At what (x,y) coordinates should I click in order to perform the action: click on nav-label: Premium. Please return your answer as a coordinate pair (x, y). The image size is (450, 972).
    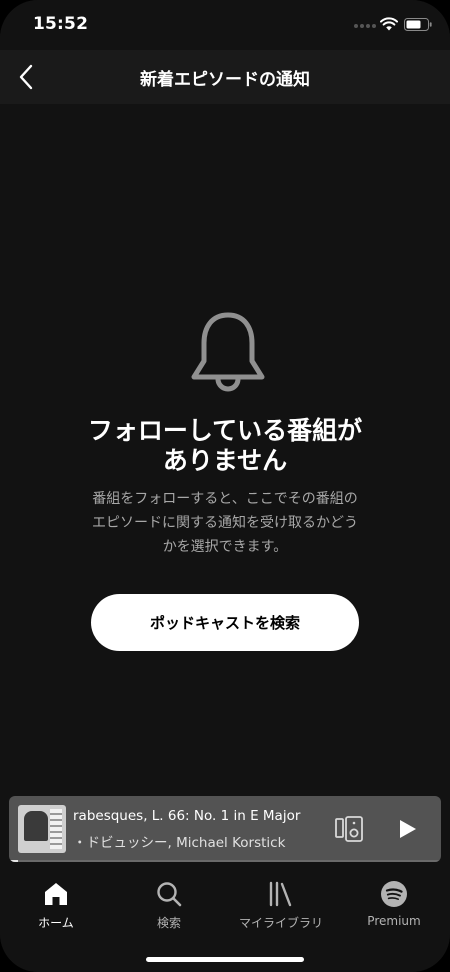
    Looking at the image, I should click on (394, 921).